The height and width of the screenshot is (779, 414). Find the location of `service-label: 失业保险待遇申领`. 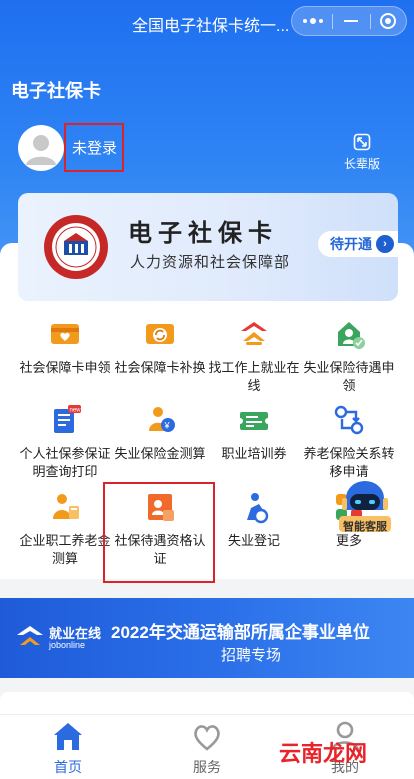

service-label: 失业保险待遇申领 is located at coordinates (349, 376).